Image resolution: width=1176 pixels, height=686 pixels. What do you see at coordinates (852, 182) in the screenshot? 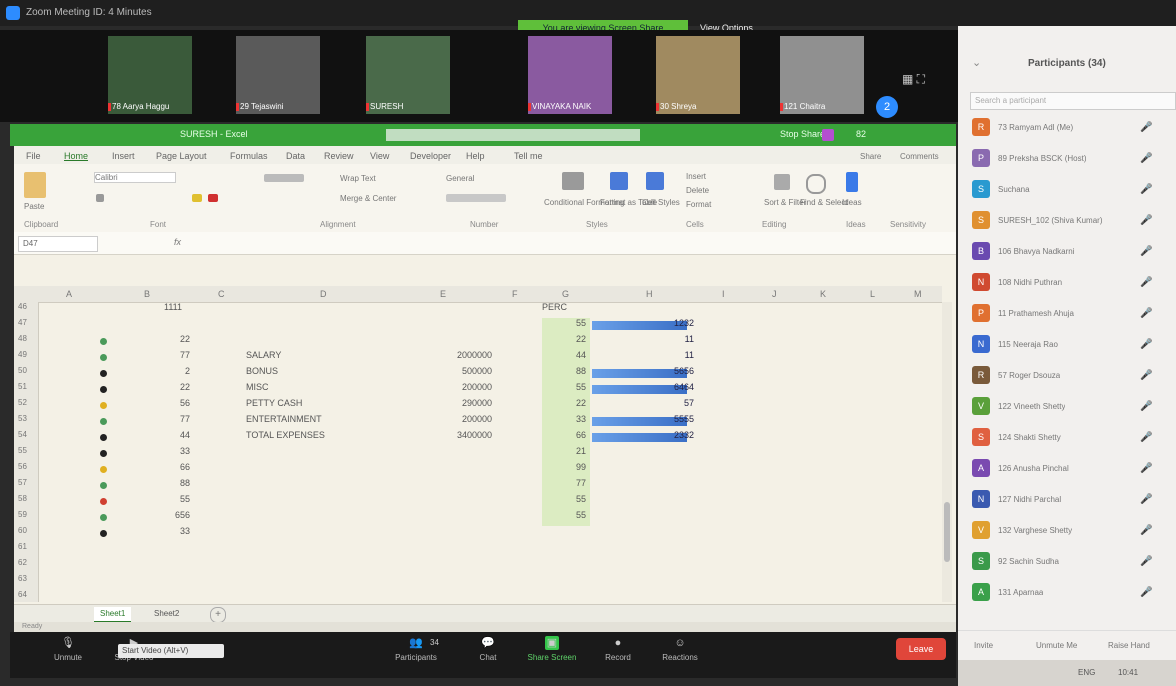
I see `ideas-icon` at bounding box center [852, 182].